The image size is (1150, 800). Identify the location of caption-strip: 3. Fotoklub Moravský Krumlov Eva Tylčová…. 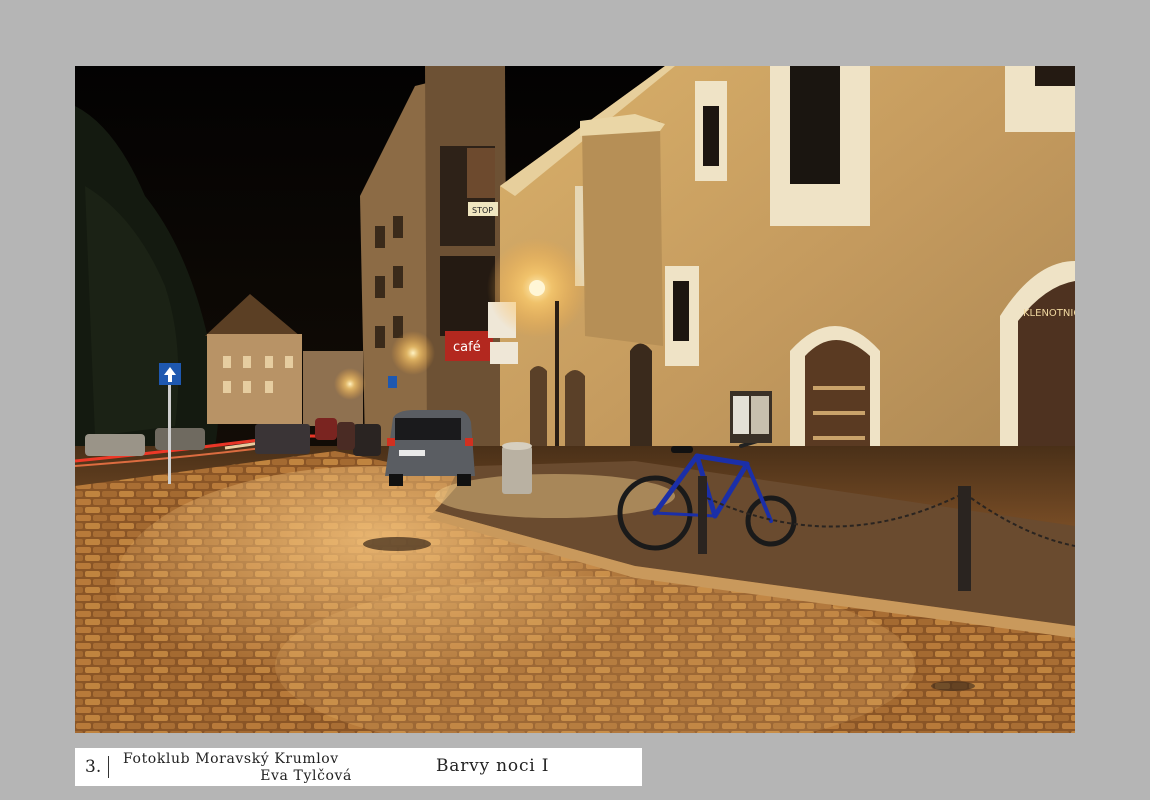
(358, 767).